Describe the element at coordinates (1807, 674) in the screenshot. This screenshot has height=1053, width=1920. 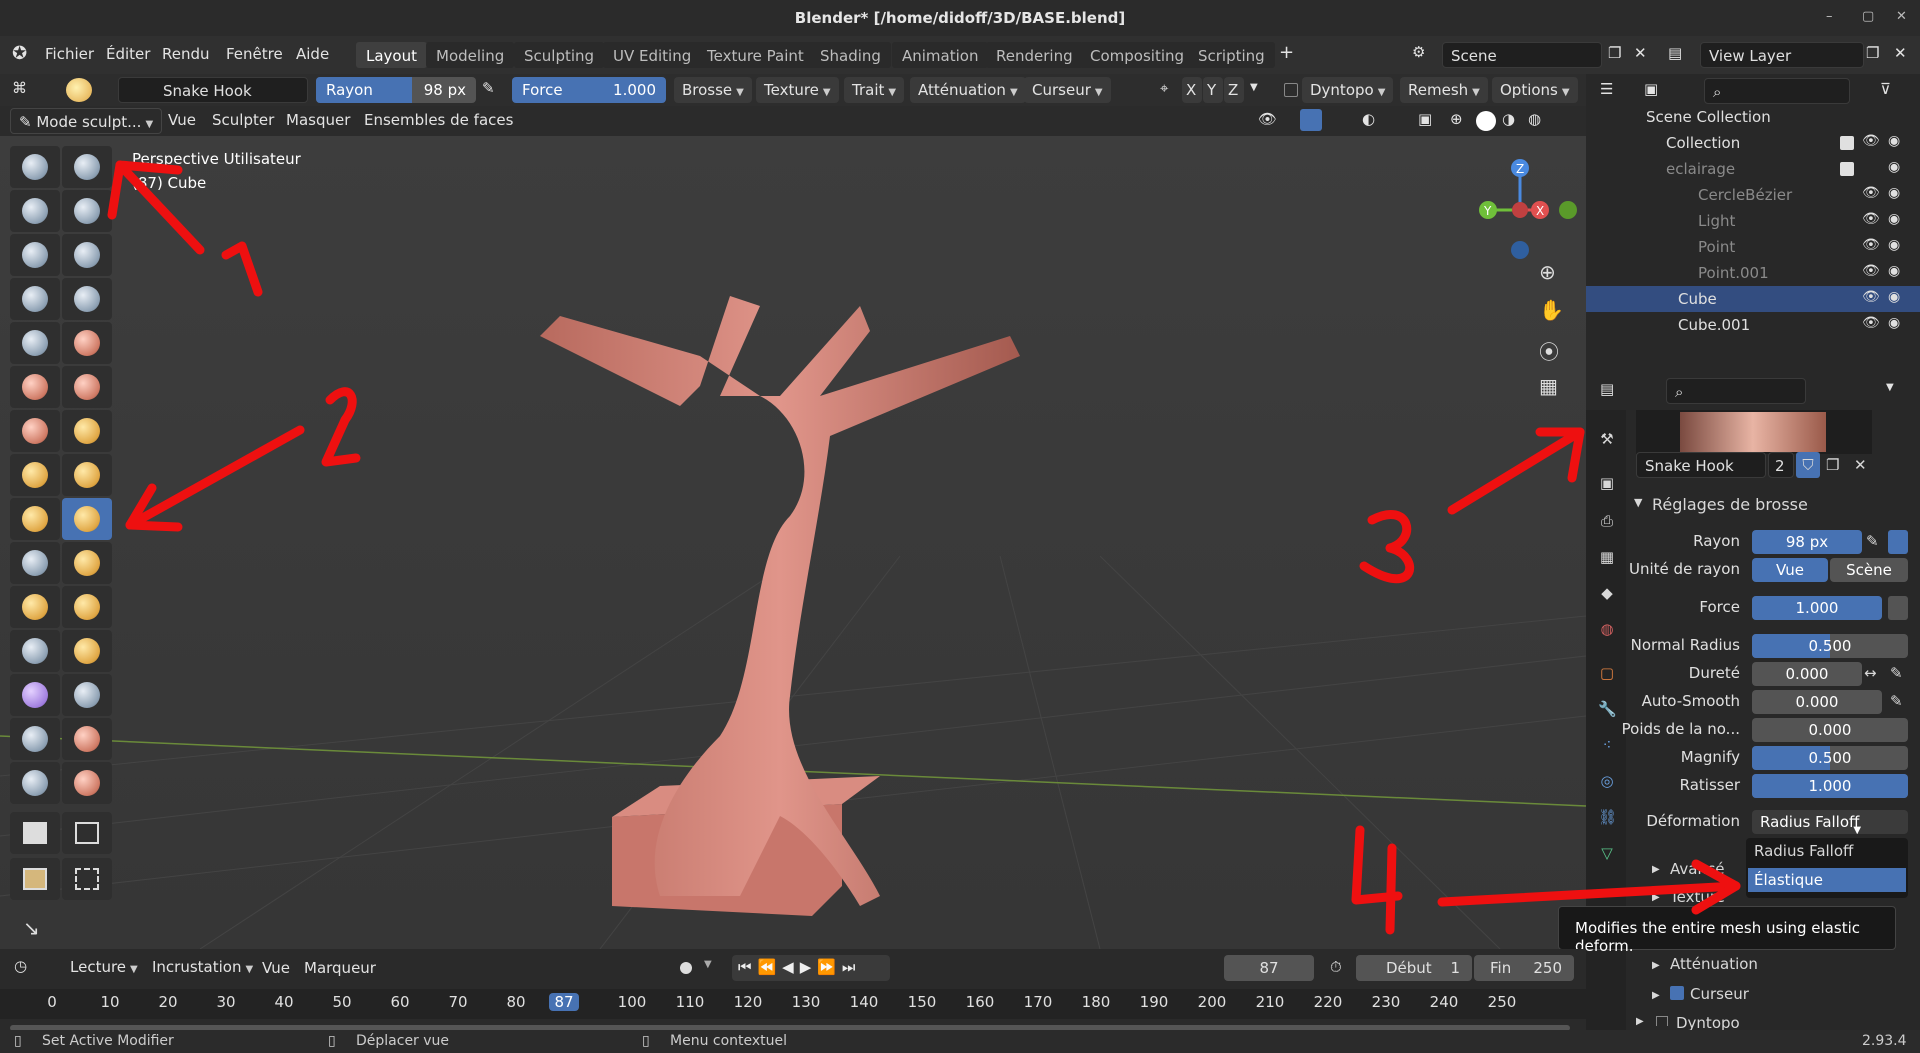
I see `hardness-field: 0.000` at that location.